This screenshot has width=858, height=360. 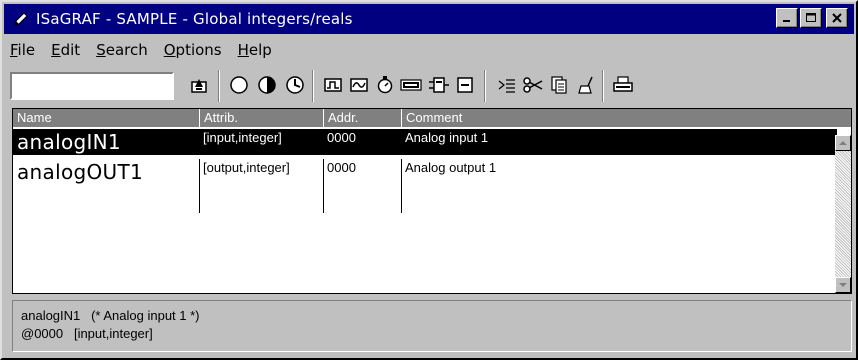 I want to click on column-header-addr: Addr., so click(x=362, y=118).